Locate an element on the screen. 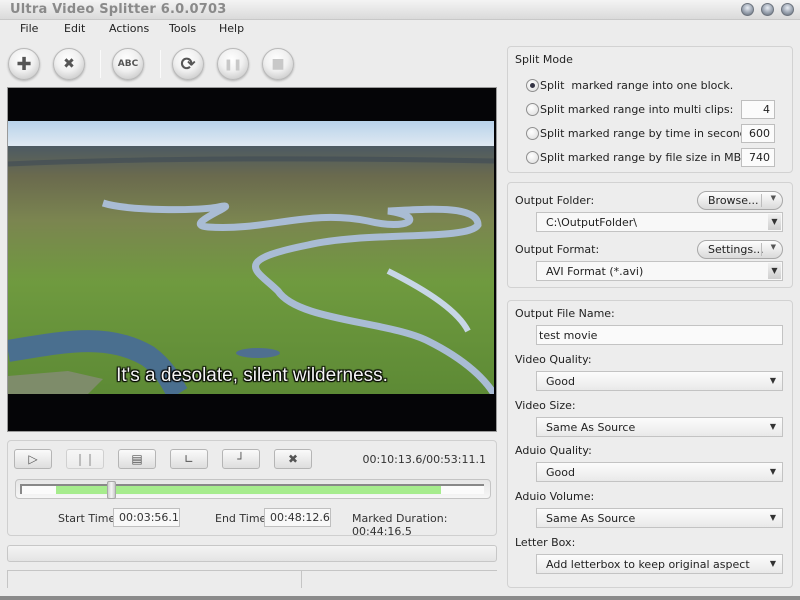  output-format-combo: AVI Format (*.avi) ▼ is located at coordinates (659, 271).